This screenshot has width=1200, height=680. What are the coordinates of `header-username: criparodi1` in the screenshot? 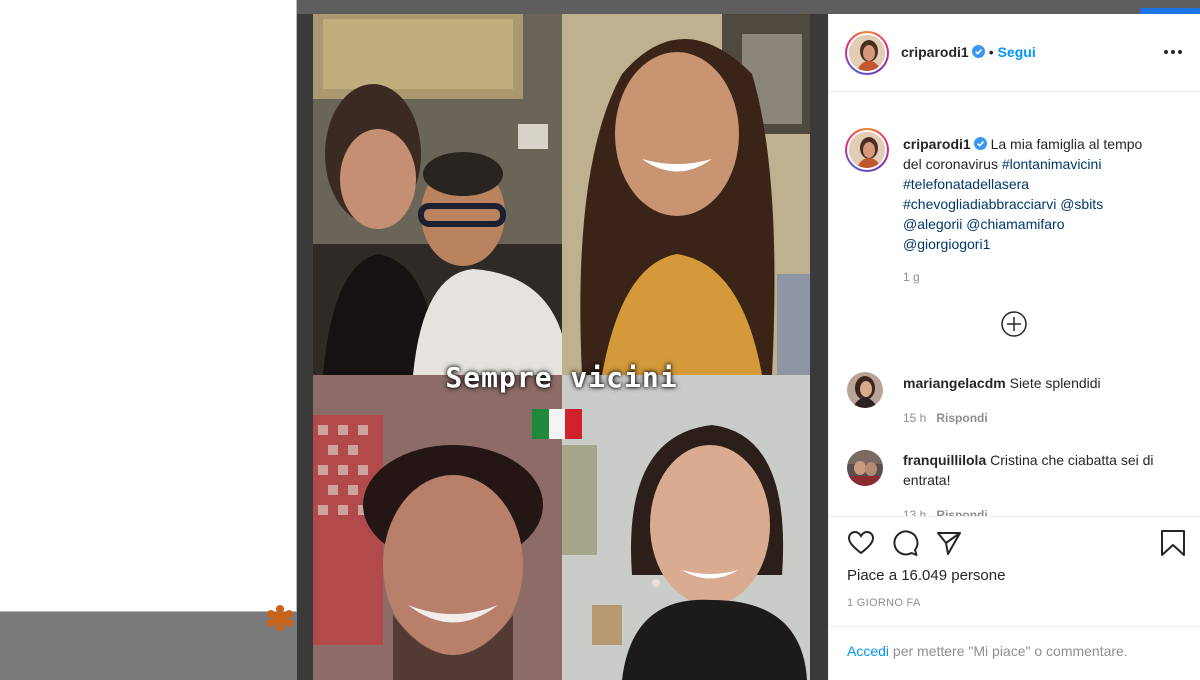 It's located at (935, 52).